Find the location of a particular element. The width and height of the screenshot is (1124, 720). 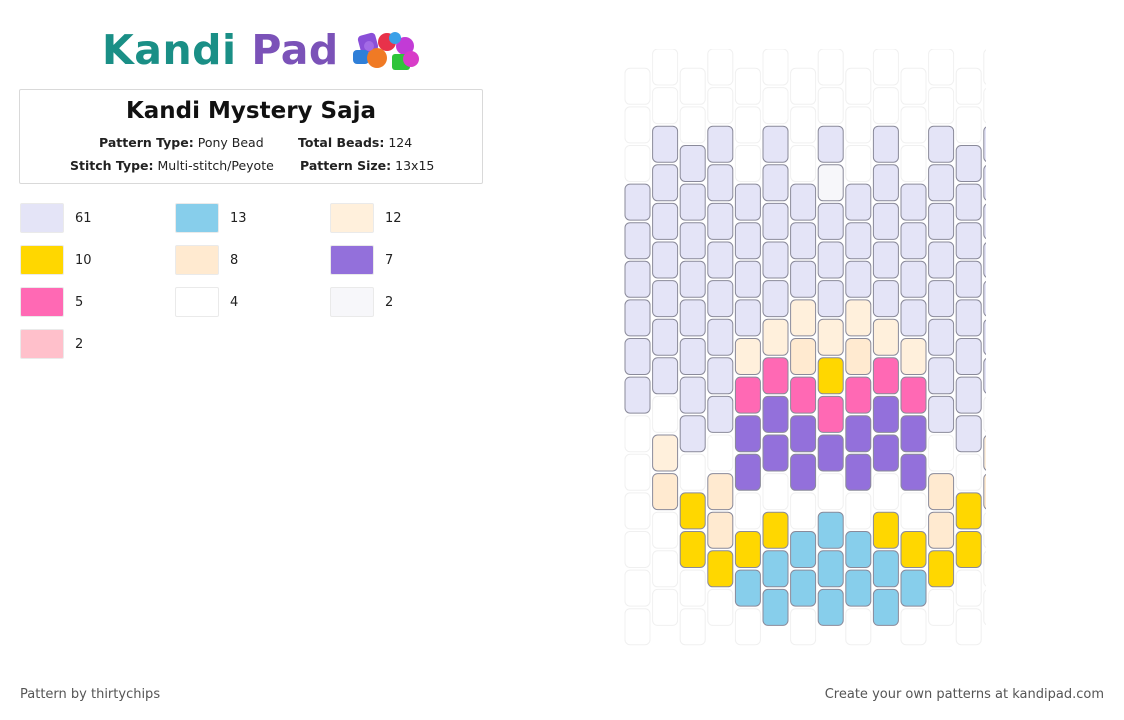

legend-item: 7 is located at coordinates (361, 260).